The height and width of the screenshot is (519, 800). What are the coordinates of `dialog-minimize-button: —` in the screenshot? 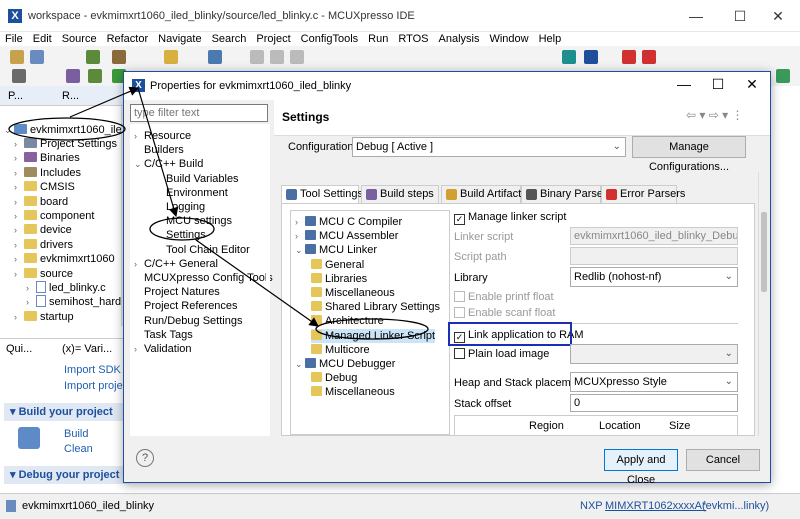 It's located at (684, 84).